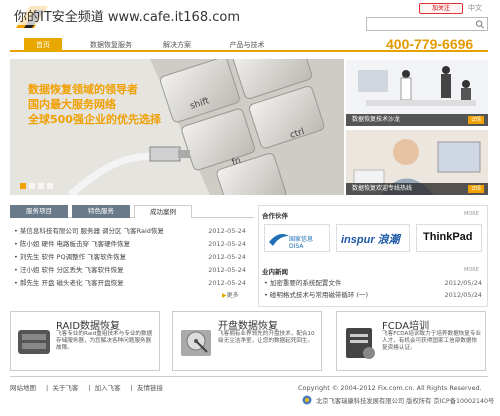 This screenshot has height=416, width=500. I want to click on news-tabs: 服务项目 特色服务 成功案例, so click(132, 211).